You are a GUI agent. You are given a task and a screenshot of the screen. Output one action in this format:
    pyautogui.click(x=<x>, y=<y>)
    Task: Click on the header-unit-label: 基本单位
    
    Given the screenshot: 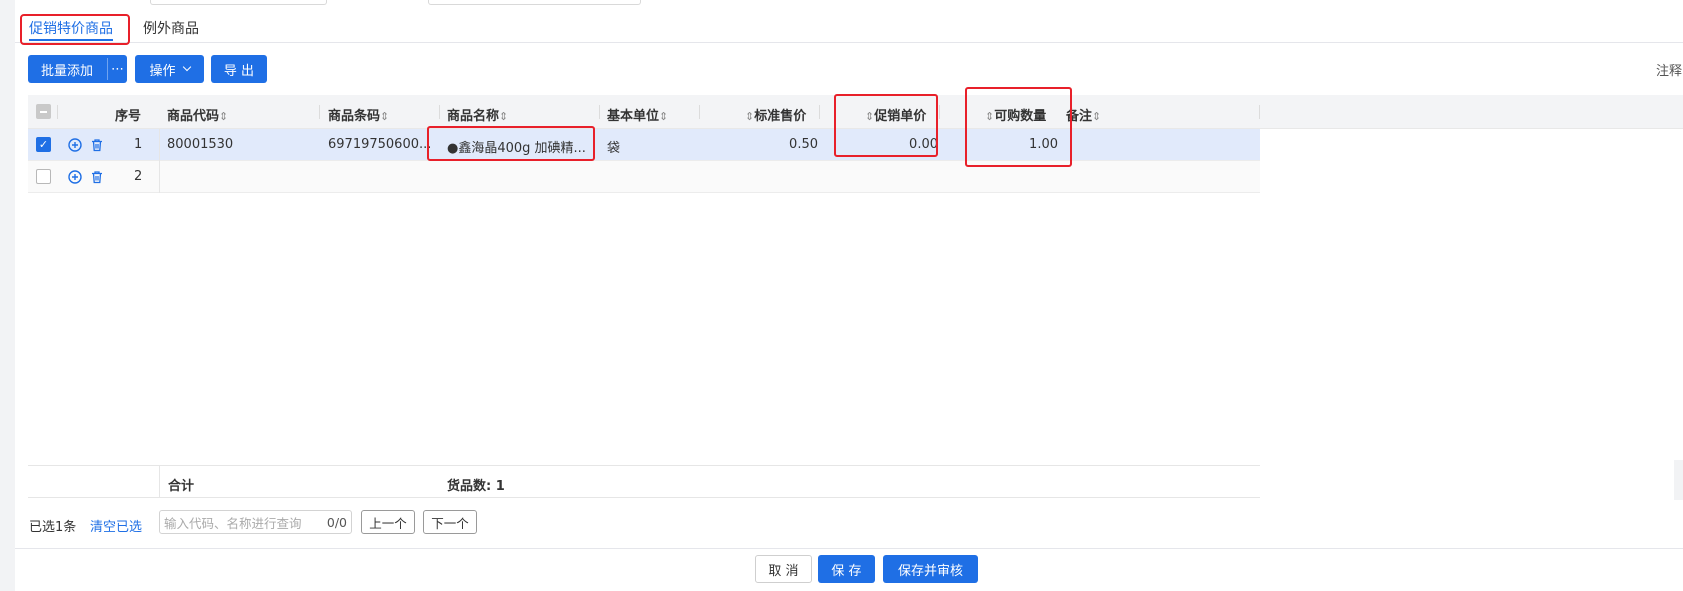 What is the action you would take?
    pyautogui.click(x=633, y=116)
    